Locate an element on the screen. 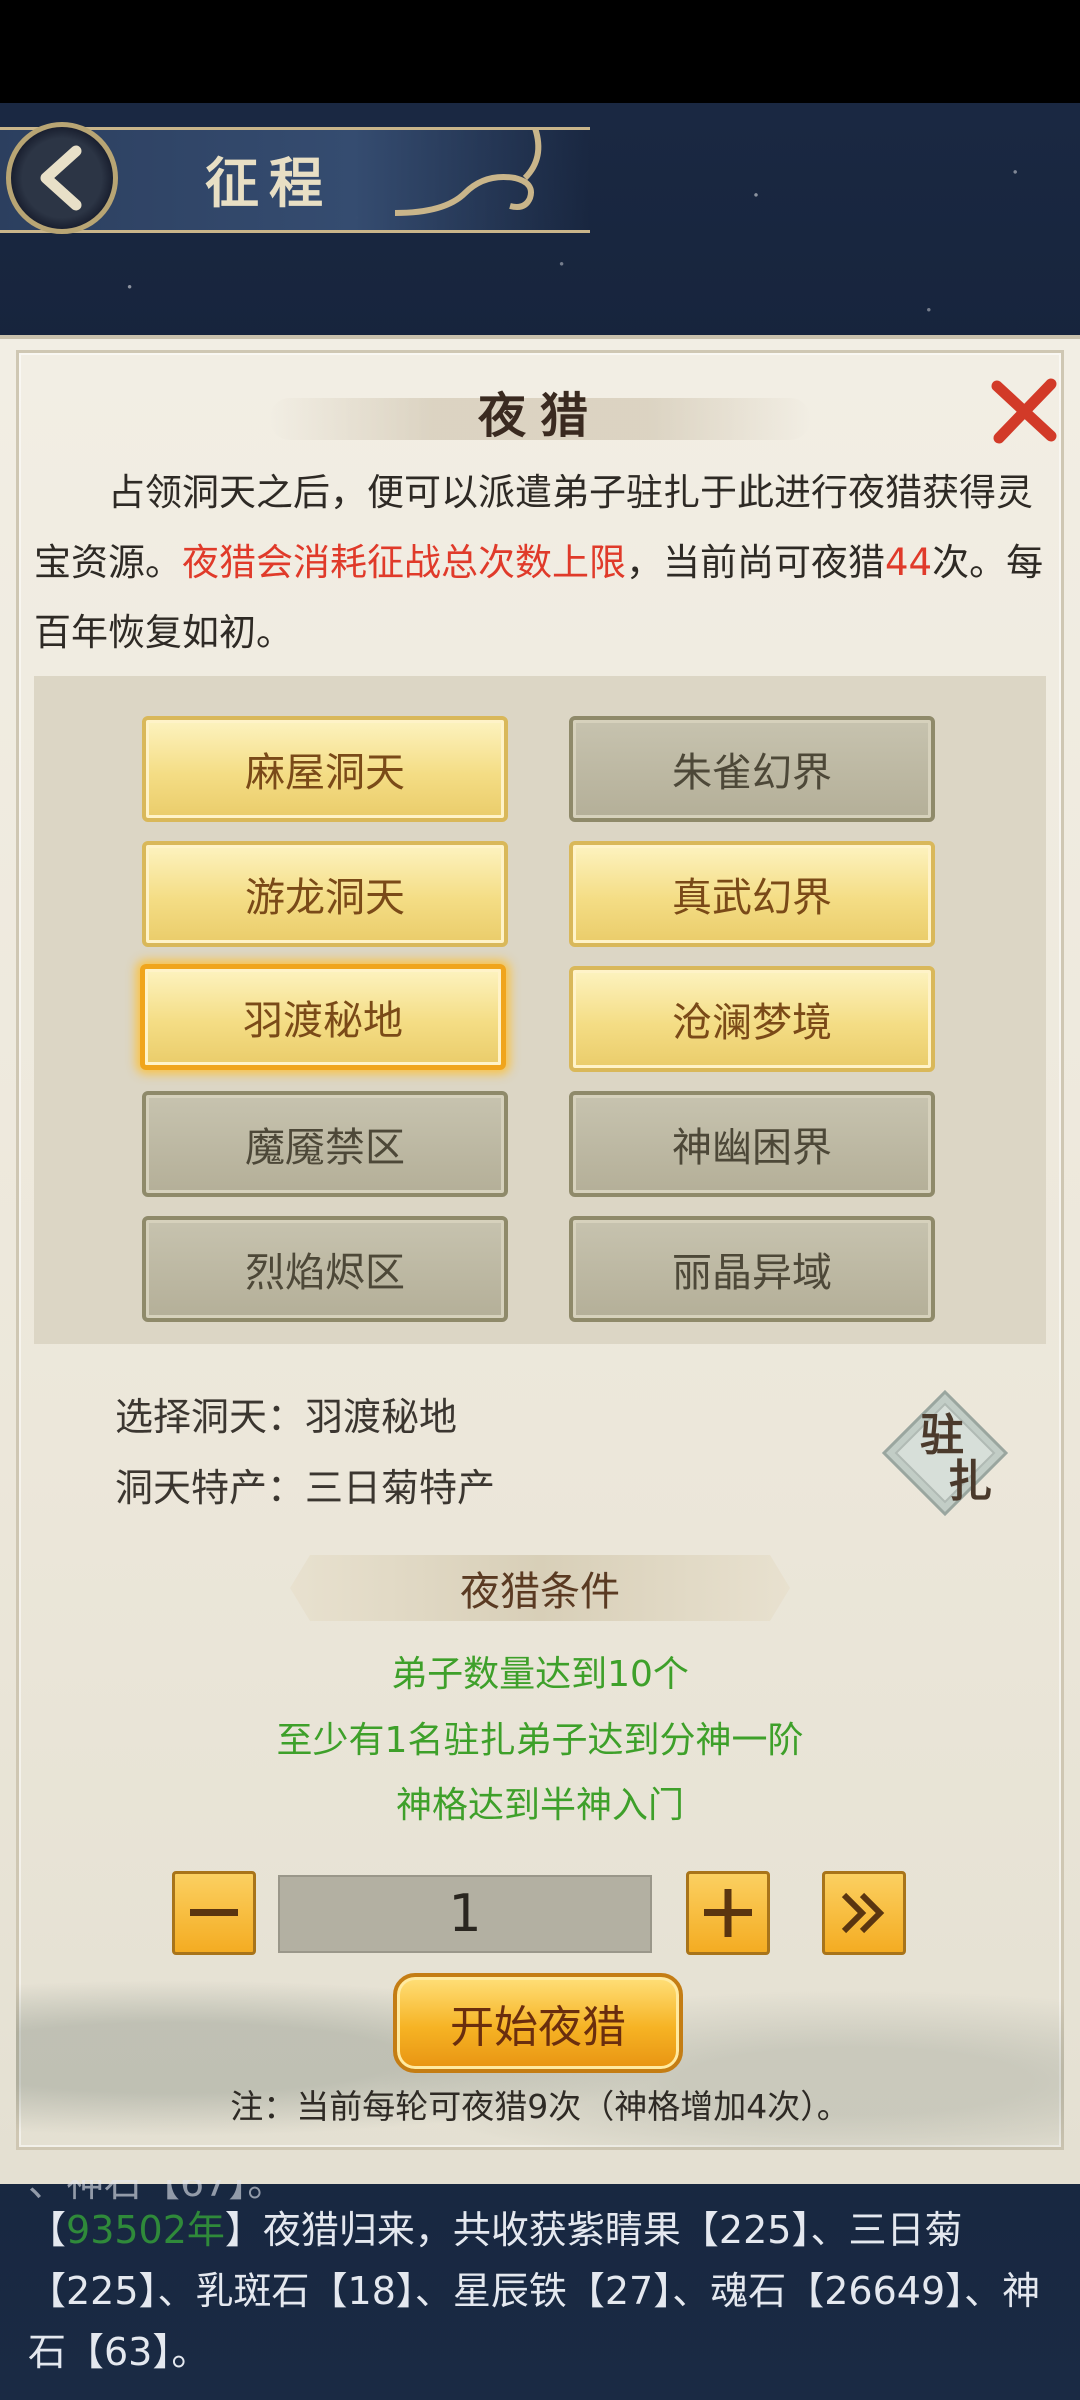  decrease-button is located at coordinates (214, 1913).